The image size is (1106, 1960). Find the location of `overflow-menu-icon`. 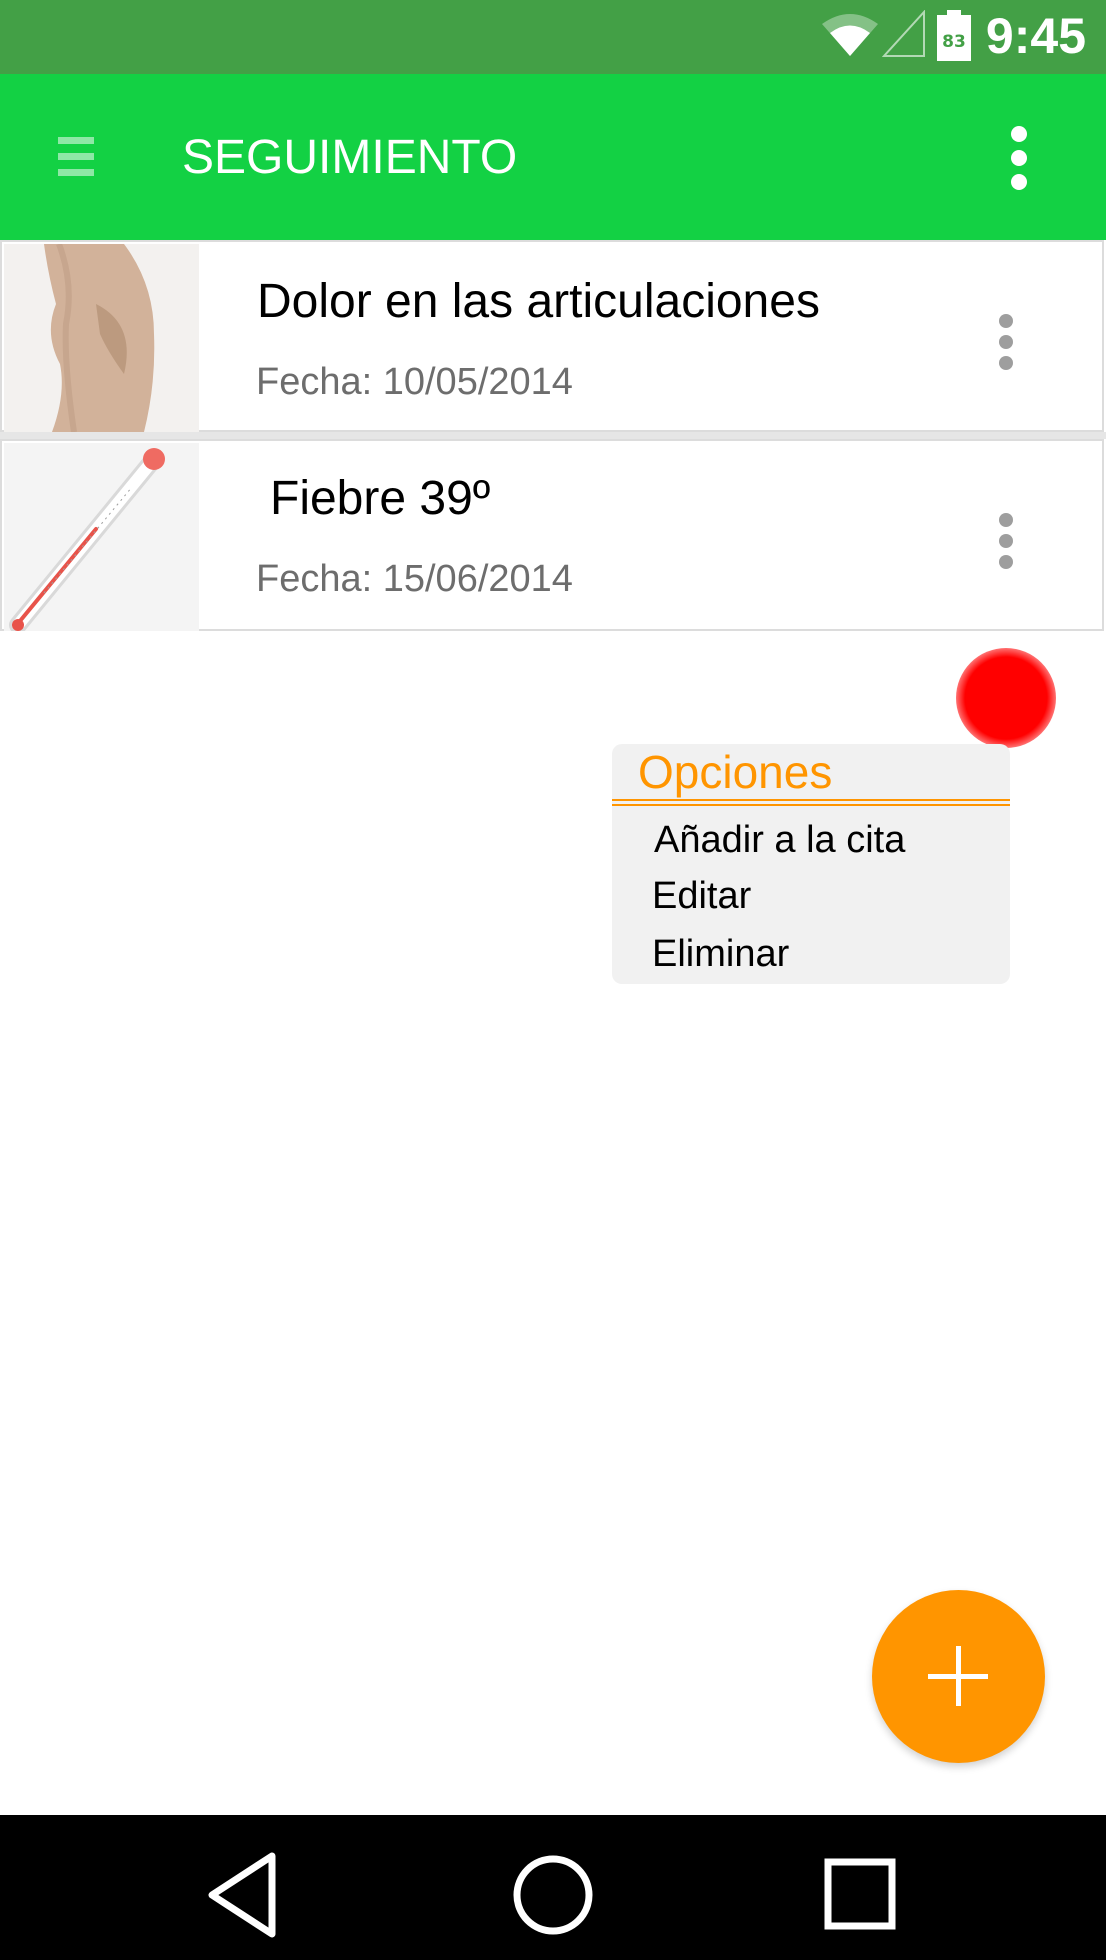

overflow-menu-icon is located at coordinates (1020, 158).